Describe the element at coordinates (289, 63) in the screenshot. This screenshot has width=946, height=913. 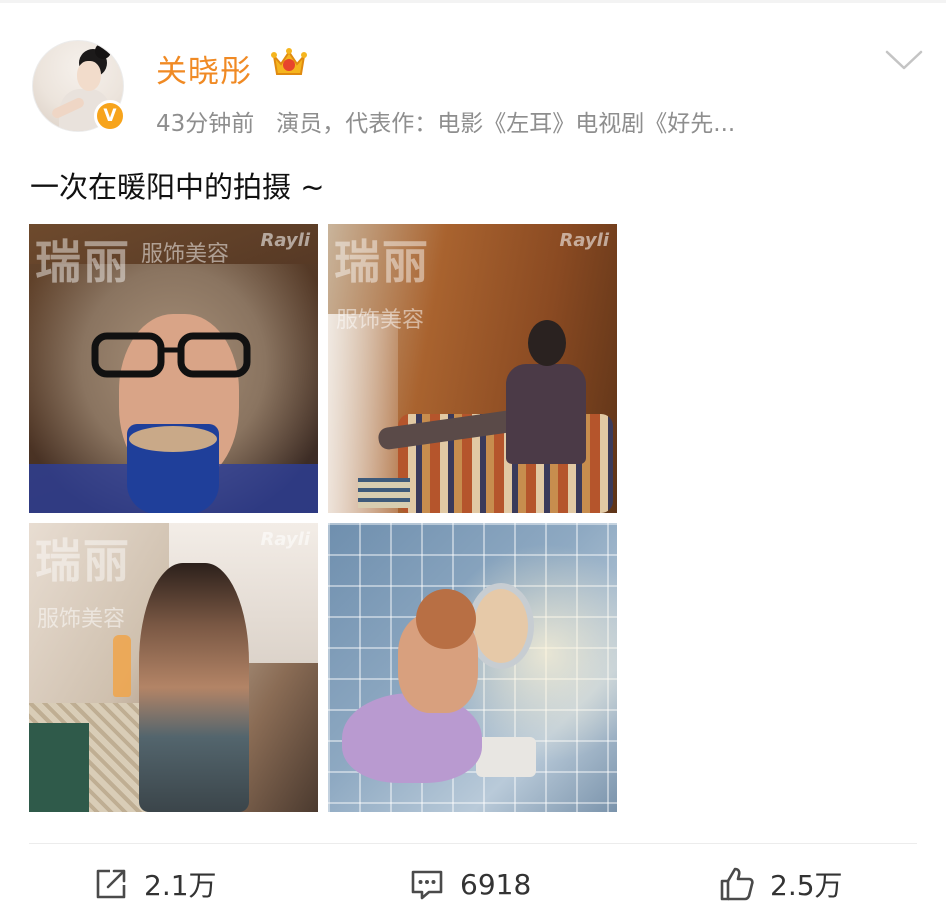
I see `crown-icon` at that location.